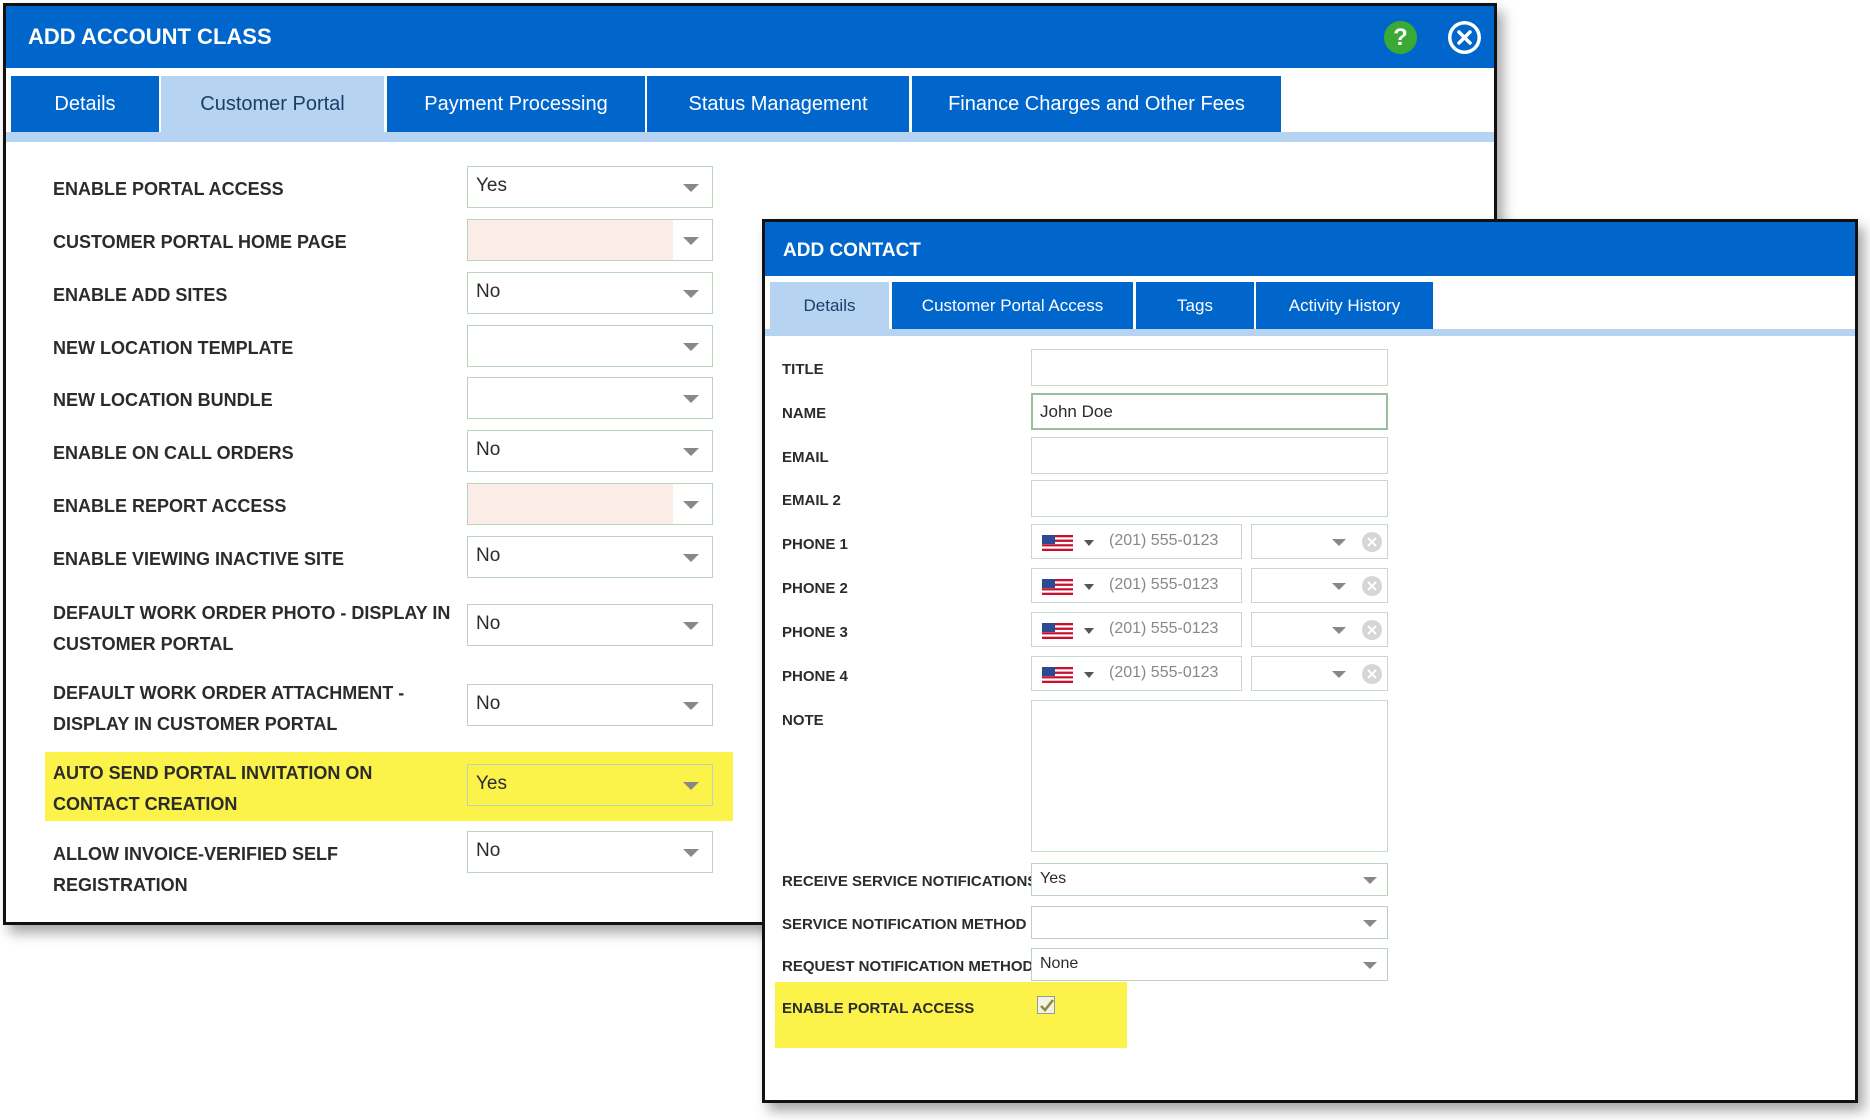 This screenshot has width=1870, height=1120. I want to click on name-input: John Doe, so click(1209, 411).